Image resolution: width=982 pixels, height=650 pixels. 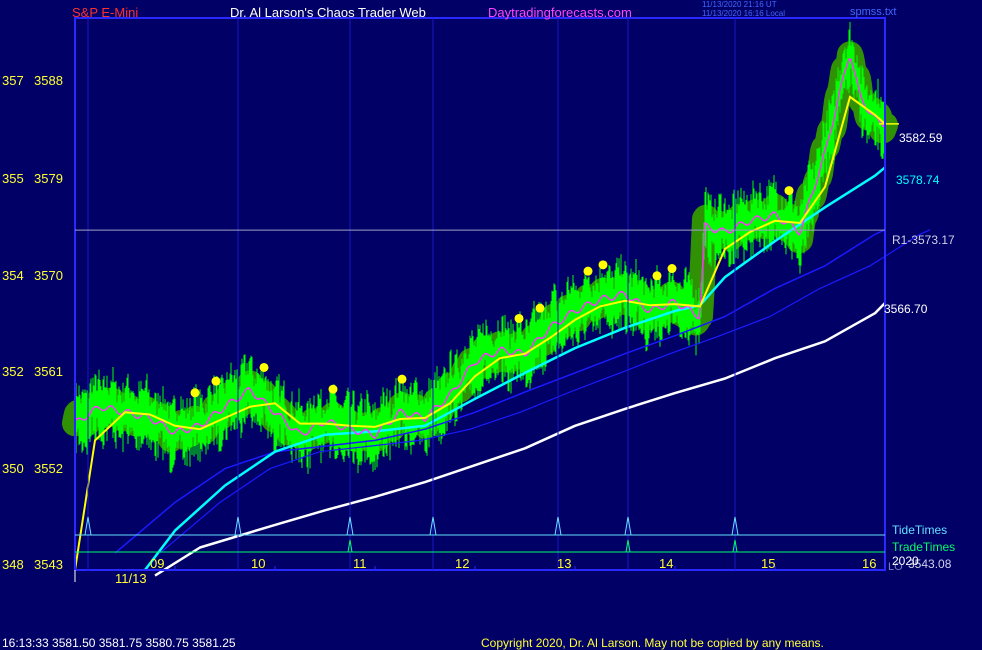 What do you see at coordinates (157, 563) in the screenshot?
I see `x-tick-hour: 09` at bounding box center [157, 563].